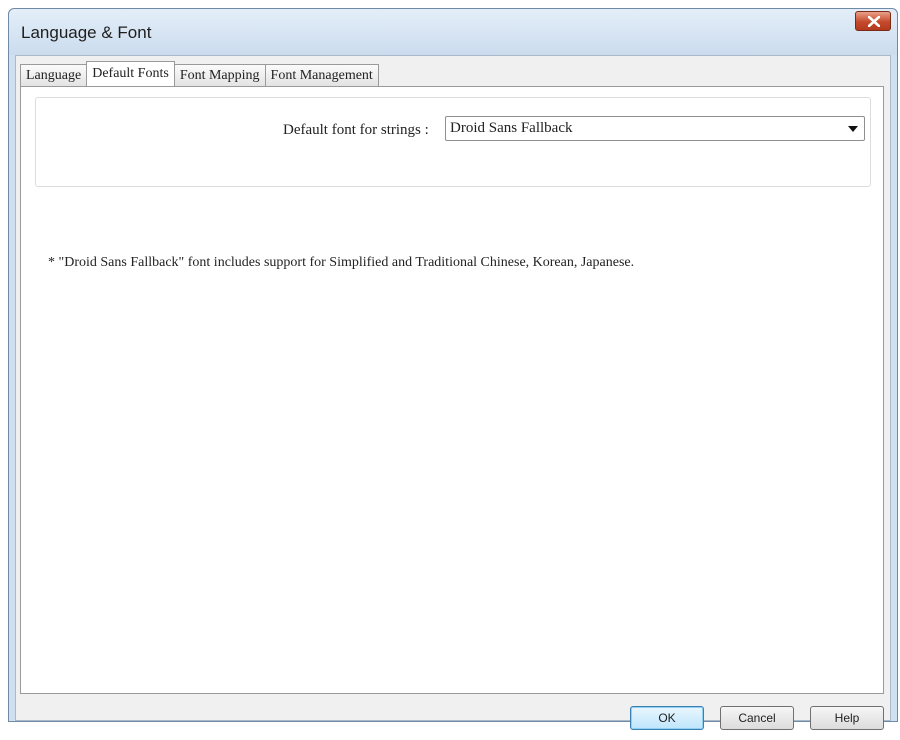 The height and width of the screenshot is (740, 900). I want to click on default-font-select: Droid Sans Fallback, so click(655, 128).